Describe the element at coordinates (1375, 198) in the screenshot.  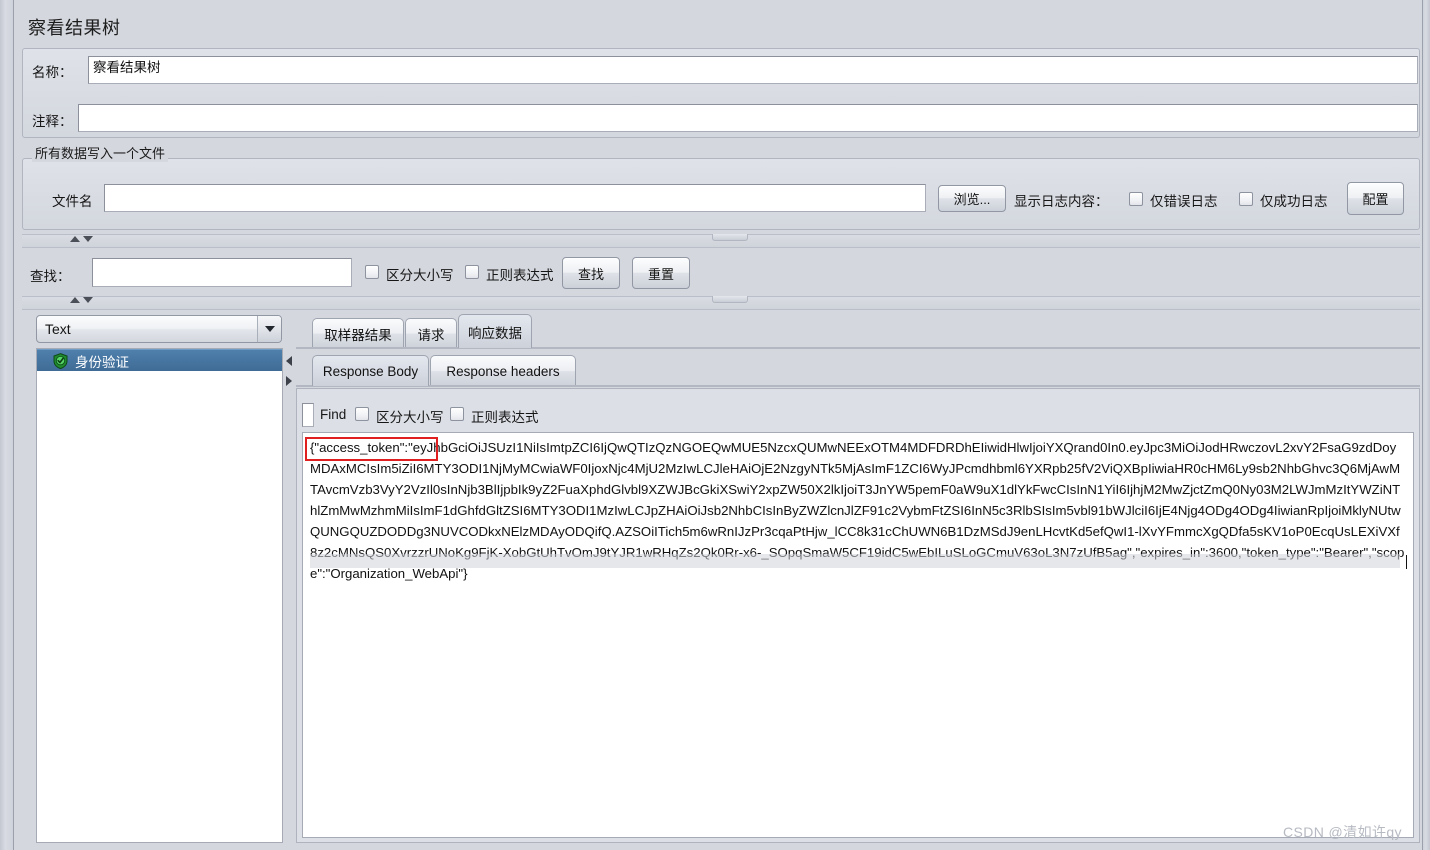
I see `configure-button: 配置` at that location.